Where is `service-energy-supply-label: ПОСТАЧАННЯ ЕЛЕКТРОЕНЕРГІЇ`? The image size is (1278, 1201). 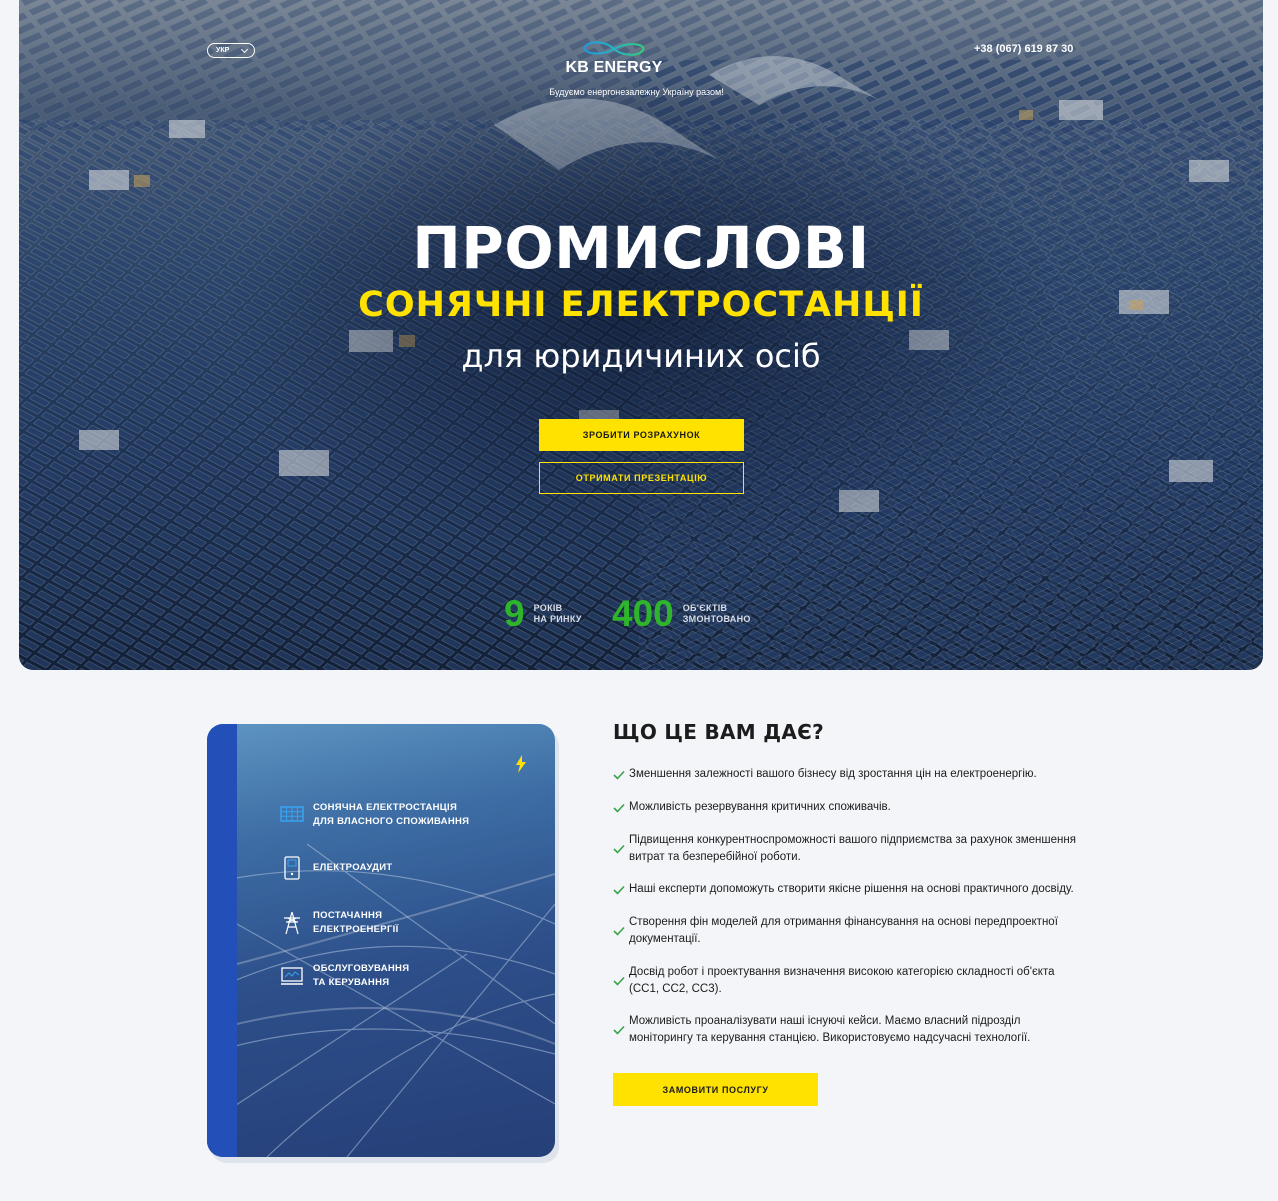 service-energy-supply-label: ПОСТАЧАННЯ ЕЛЕКТРОЕНЕРГІЇ is located at coordinates (398, 923).